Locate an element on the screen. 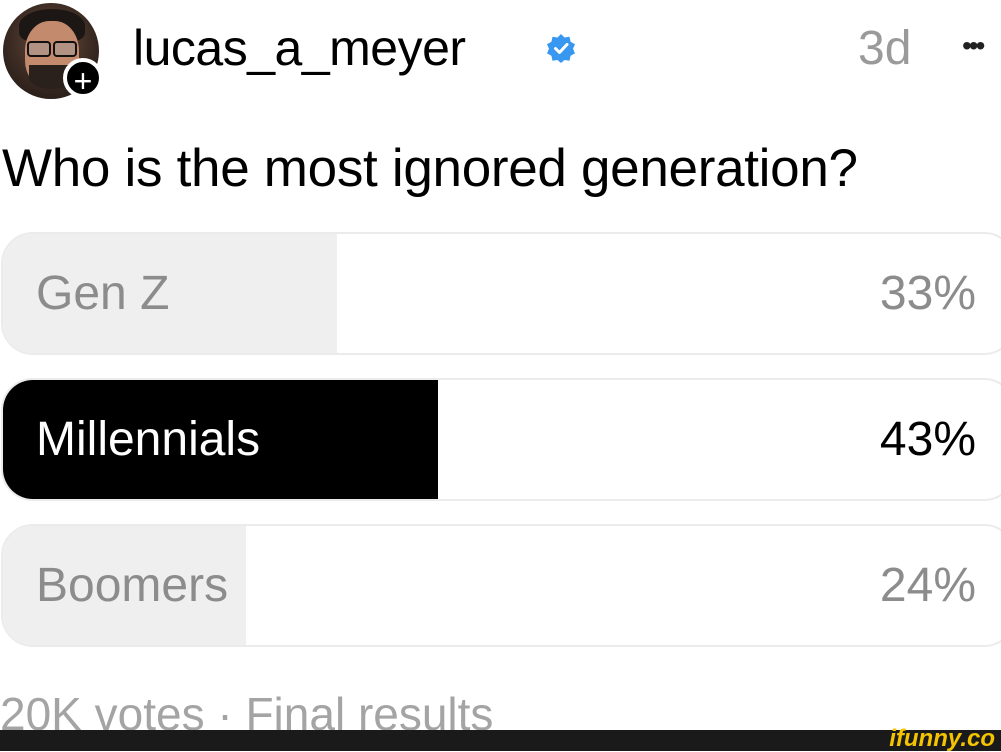 The image size is (1001, 752). verified-badge-icon is located at coordinates (561, 48).